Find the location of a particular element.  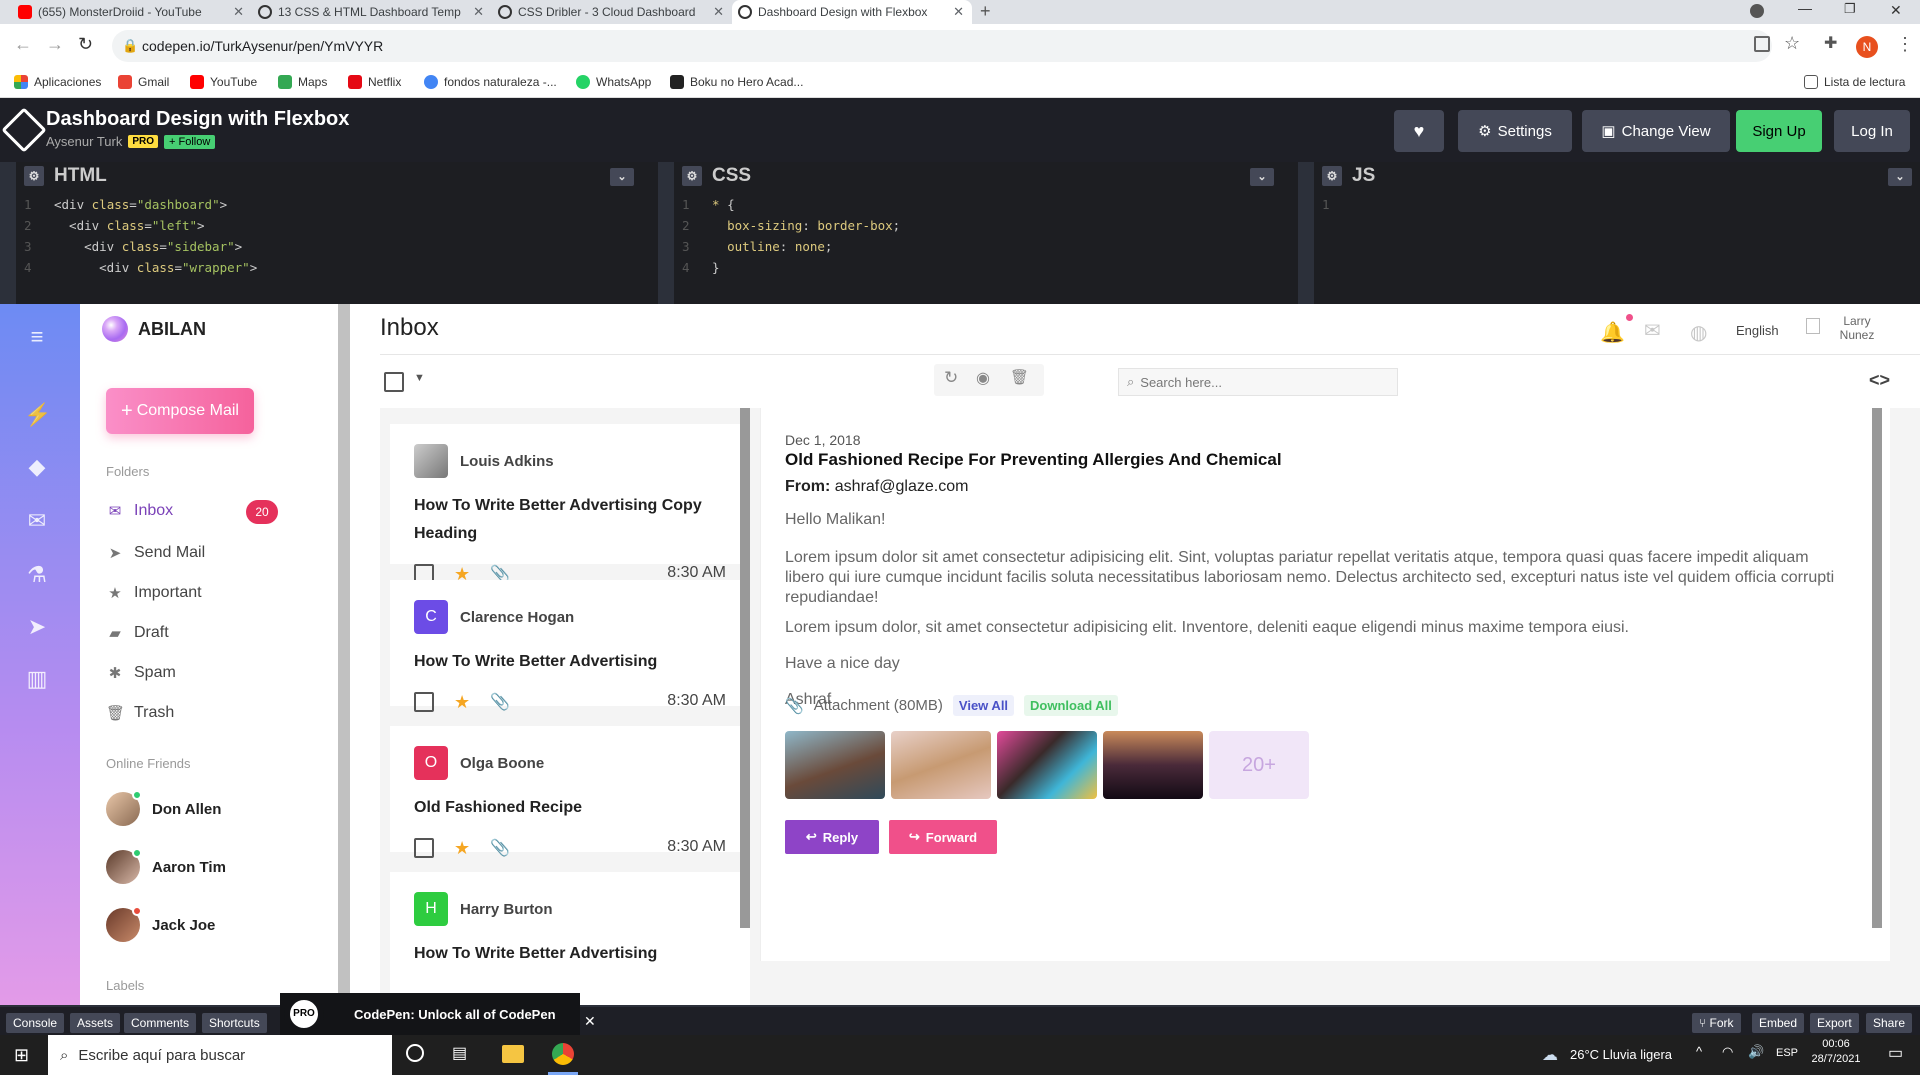

folder-spam: ✱ Spam is located at coordinates (141, 673).